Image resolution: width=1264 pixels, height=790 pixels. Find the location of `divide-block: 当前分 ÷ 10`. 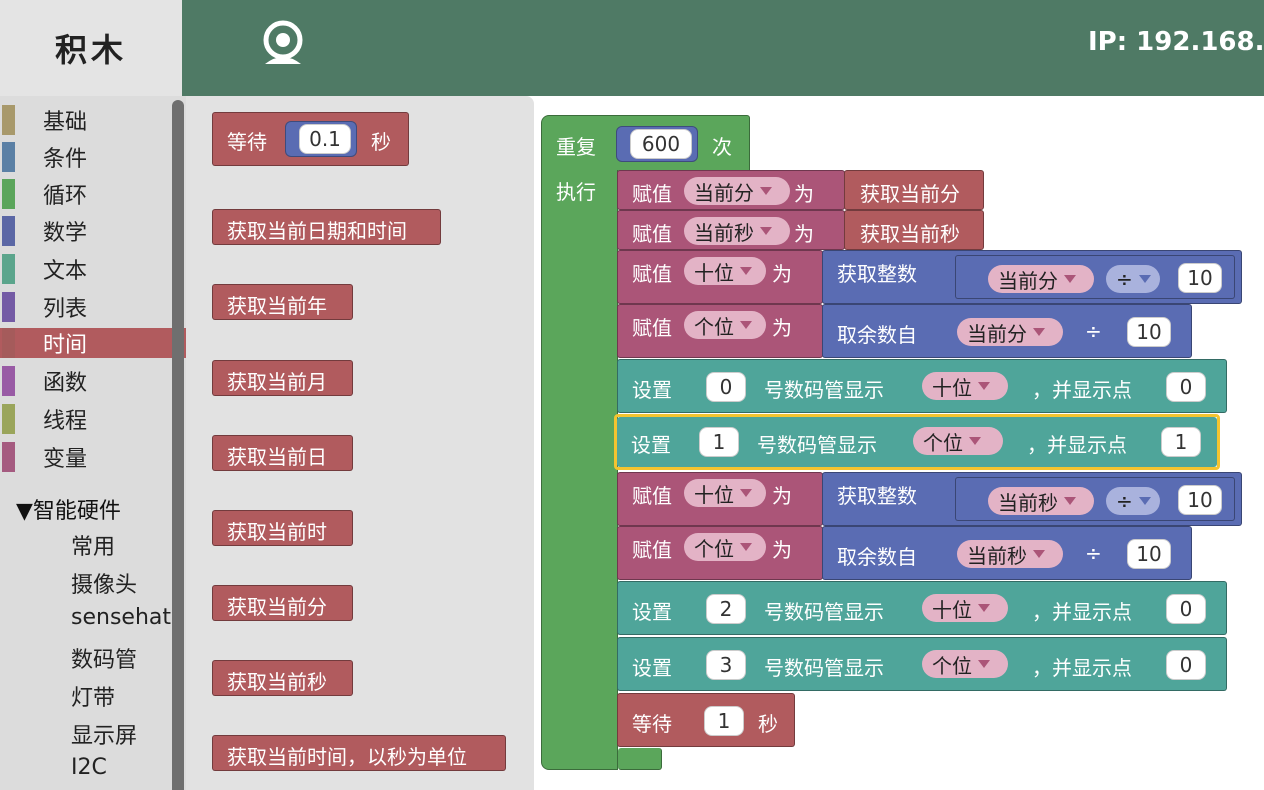

divide-block: 当前分 ÷ 10 is located at coordinates (1095, 277).